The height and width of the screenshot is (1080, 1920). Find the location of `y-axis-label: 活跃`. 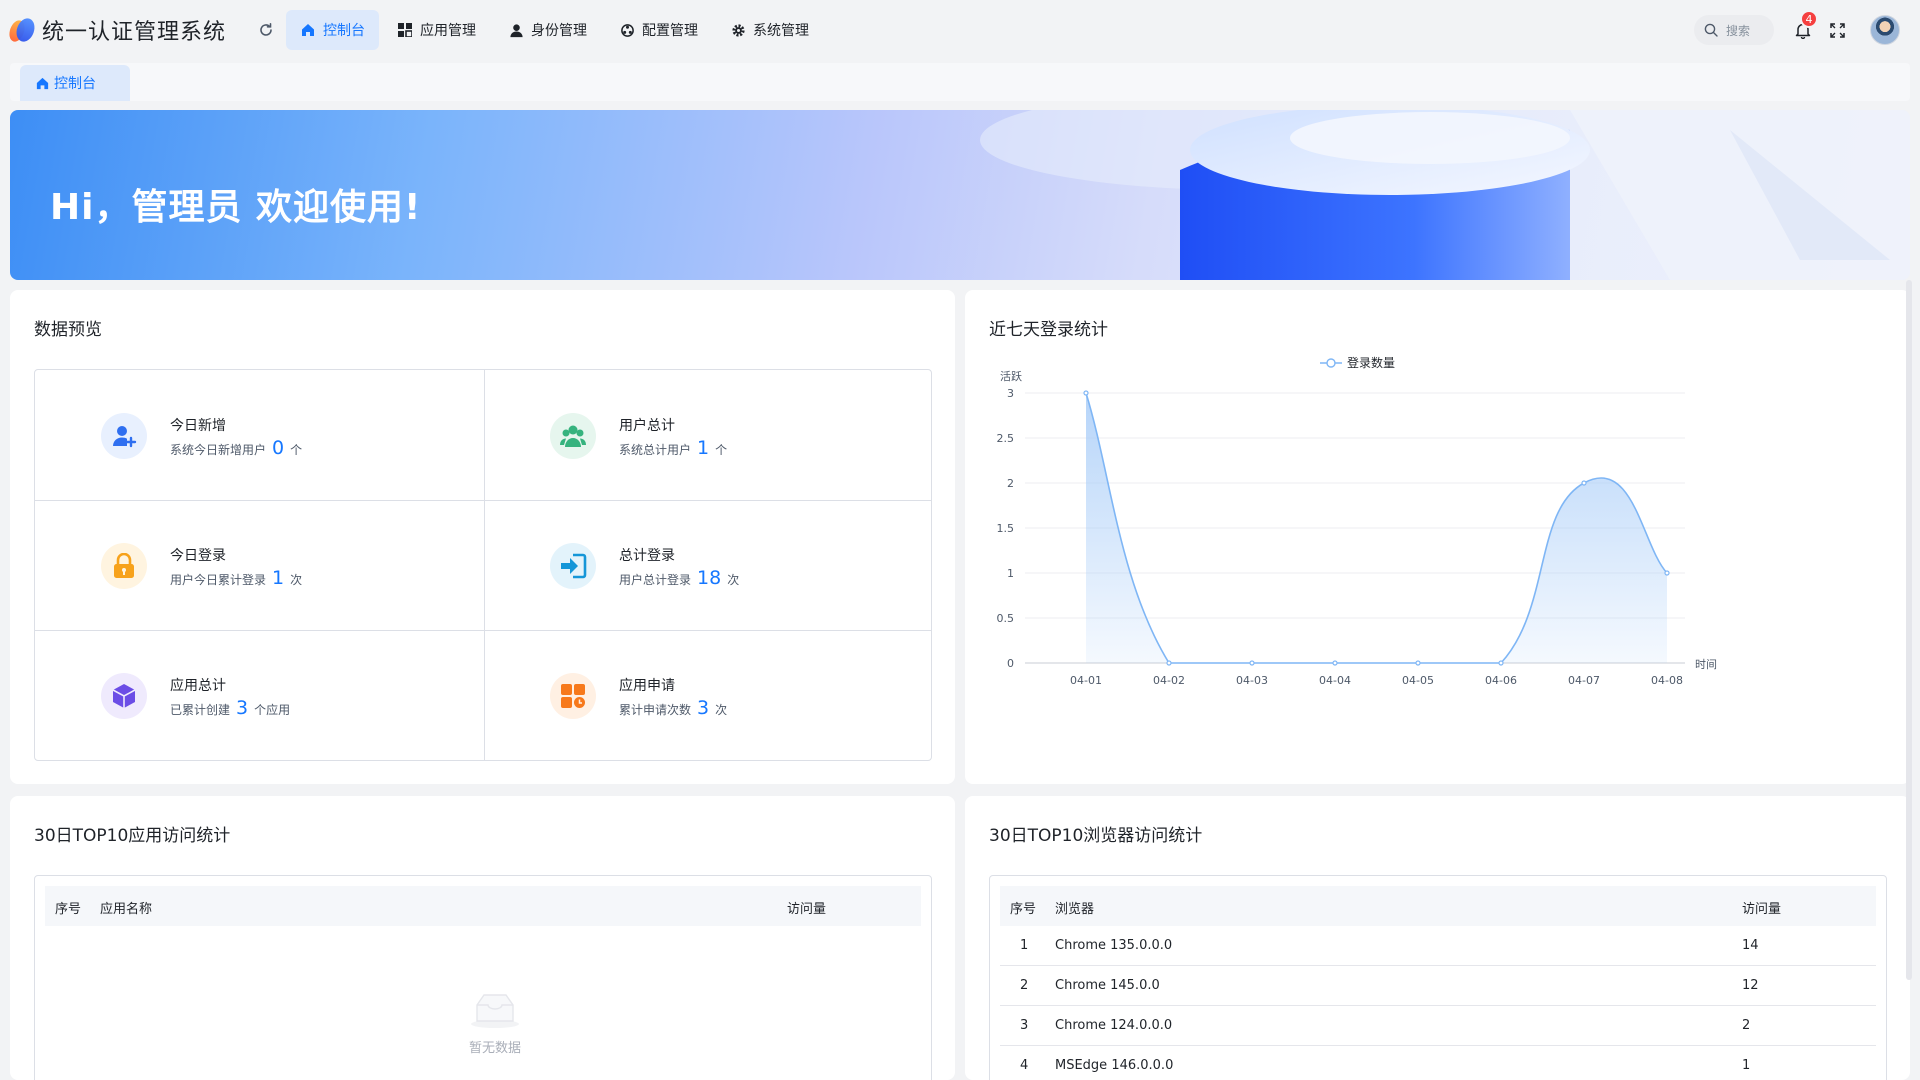

y-axis-label: 活跃 is located at coordinates (1011, 376).